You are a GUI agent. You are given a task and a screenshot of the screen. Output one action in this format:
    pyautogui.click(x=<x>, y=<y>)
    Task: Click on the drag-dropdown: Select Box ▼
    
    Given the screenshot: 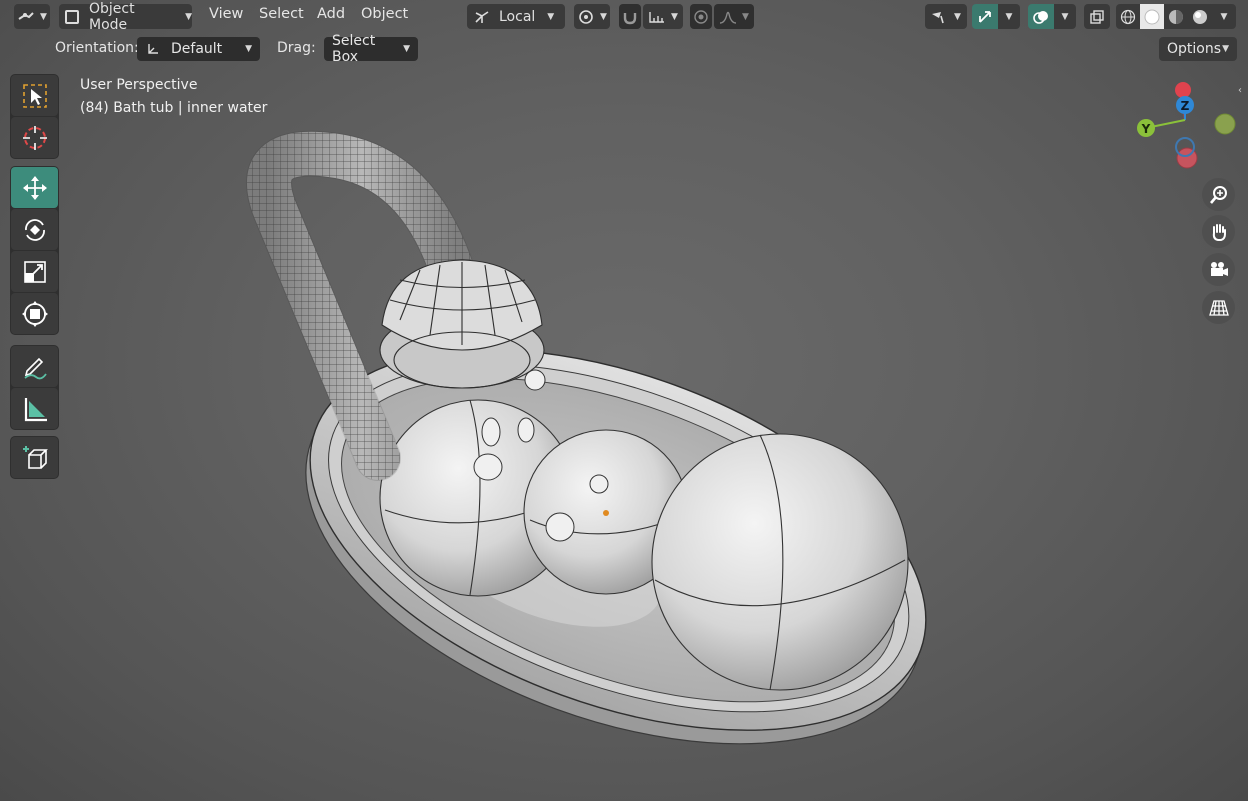 What is the action you would take?
    pyautogui.click(x=371, y=49)
    